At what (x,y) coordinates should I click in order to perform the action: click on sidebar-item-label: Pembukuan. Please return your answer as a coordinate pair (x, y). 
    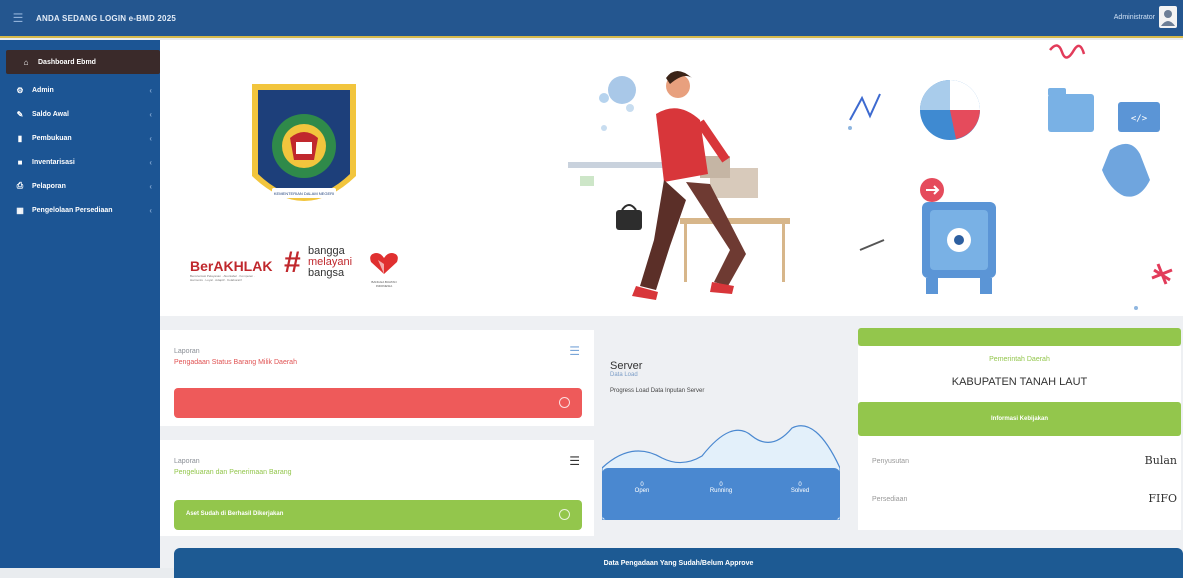
    Looking at the image, I should click on (52, 138).